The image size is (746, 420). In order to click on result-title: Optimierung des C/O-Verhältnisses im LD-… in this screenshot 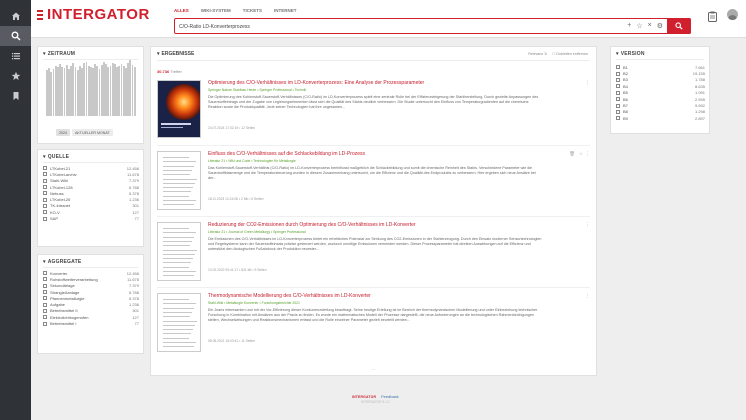, I will do `click(388, 83)`.